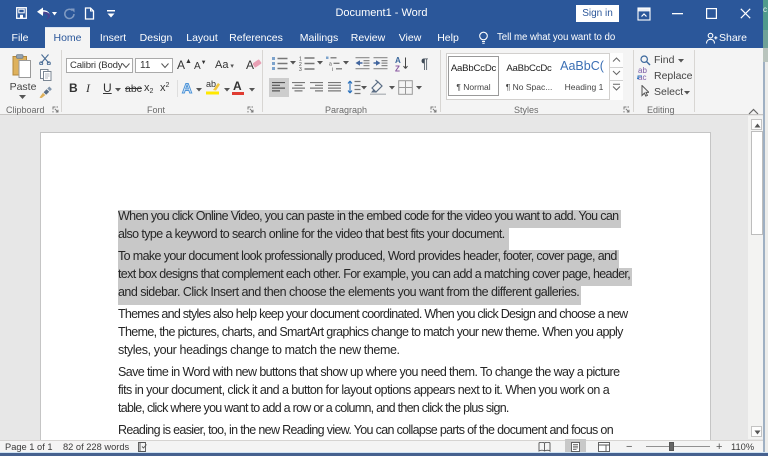 Image resolution: width=768 pixels, height=456 pixels. I want to click on svg-text: Z, so click(397, 69).